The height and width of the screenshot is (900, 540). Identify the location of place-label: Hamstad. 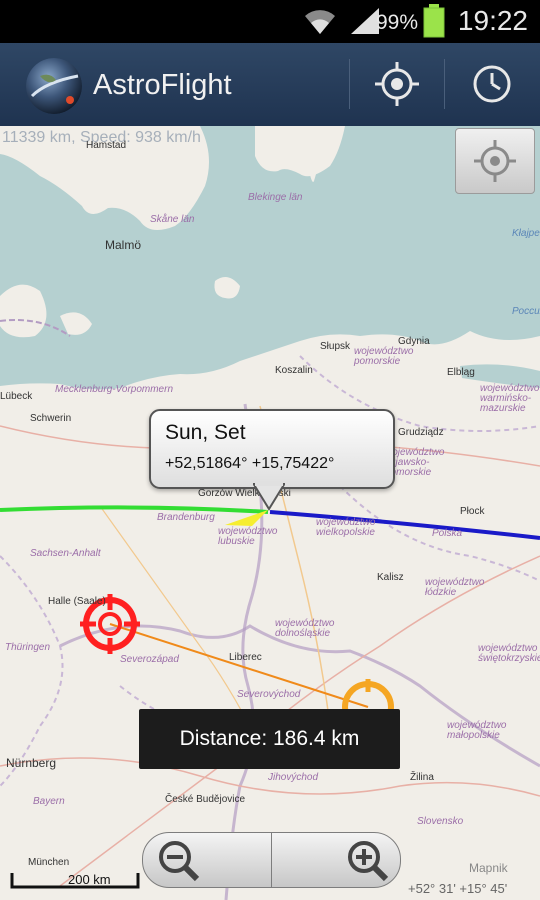
(106, 145).